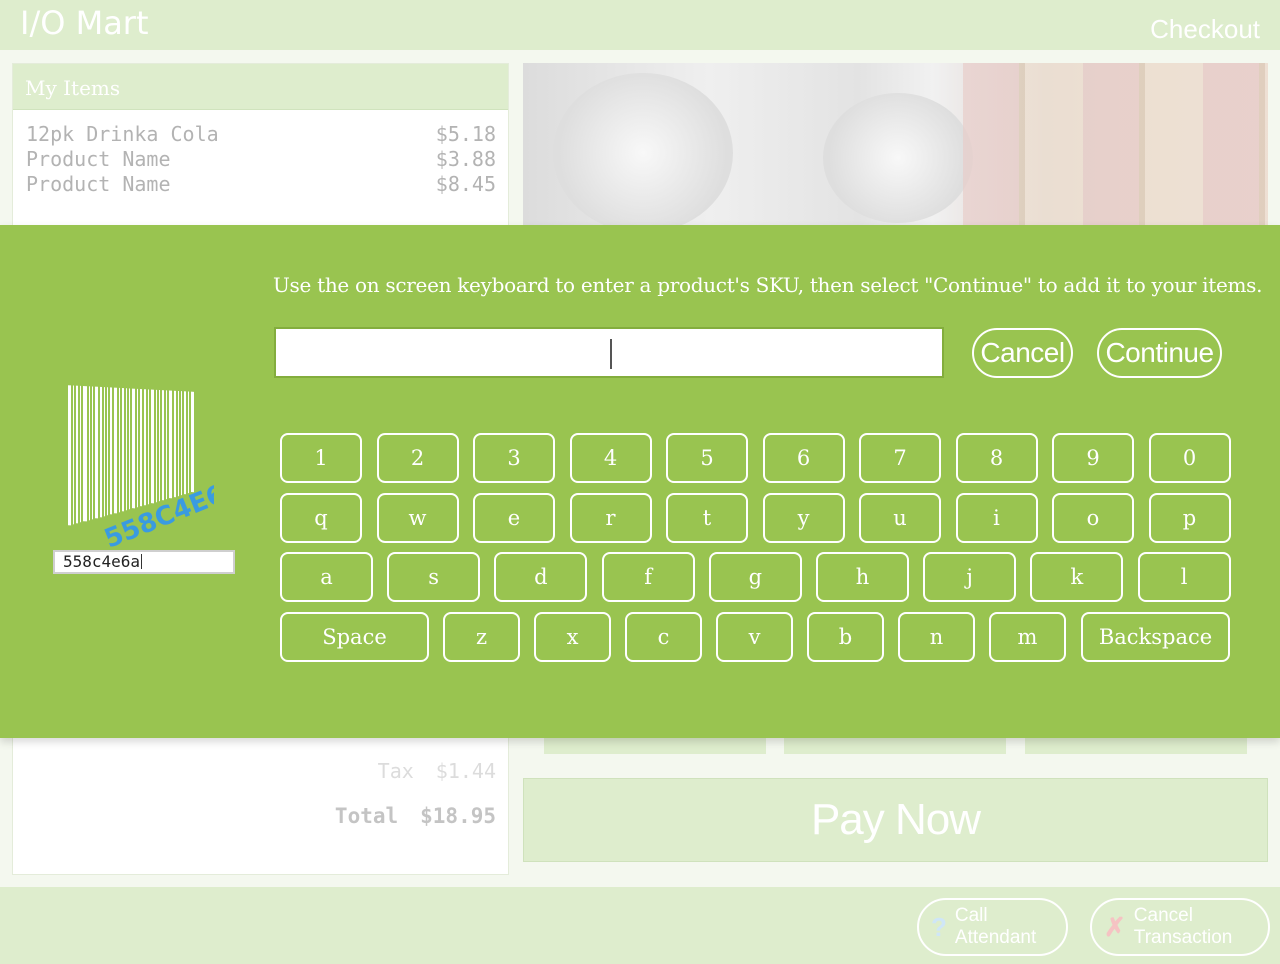  I want to click on cancel-transaction-label: Cancel Transaction, so click(1183, 926).